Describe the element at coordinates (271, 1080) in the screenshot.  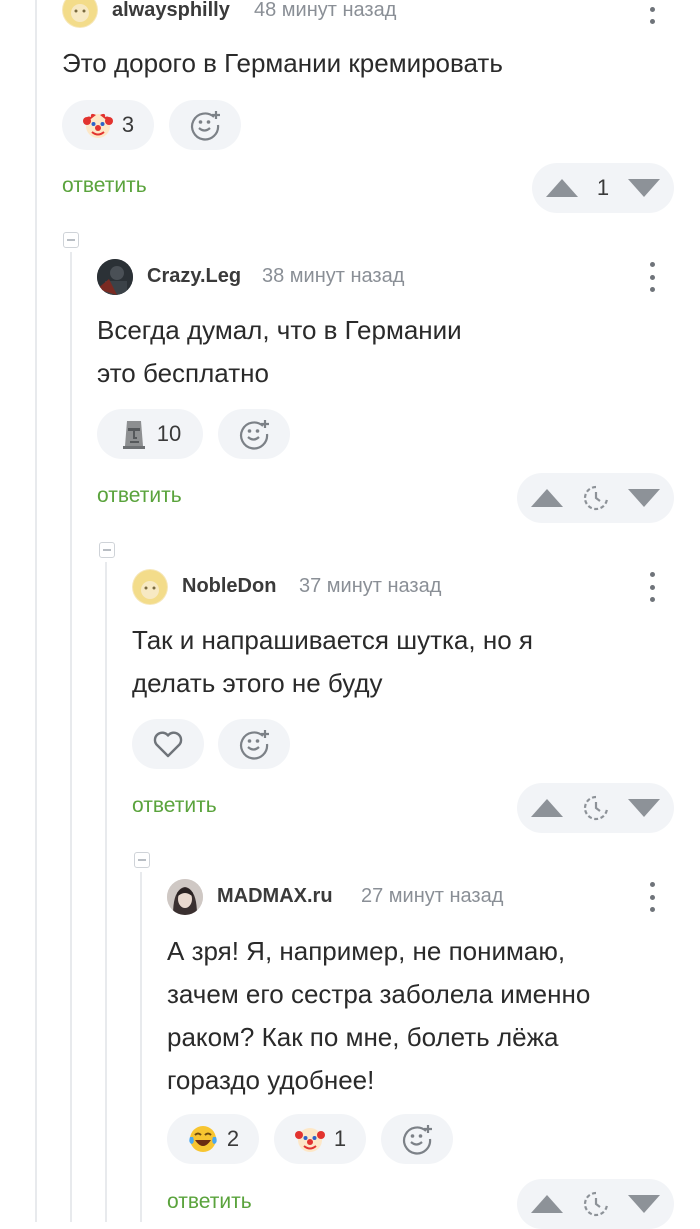
I see `comment-text-line: гораздо удобнее!` at that location.